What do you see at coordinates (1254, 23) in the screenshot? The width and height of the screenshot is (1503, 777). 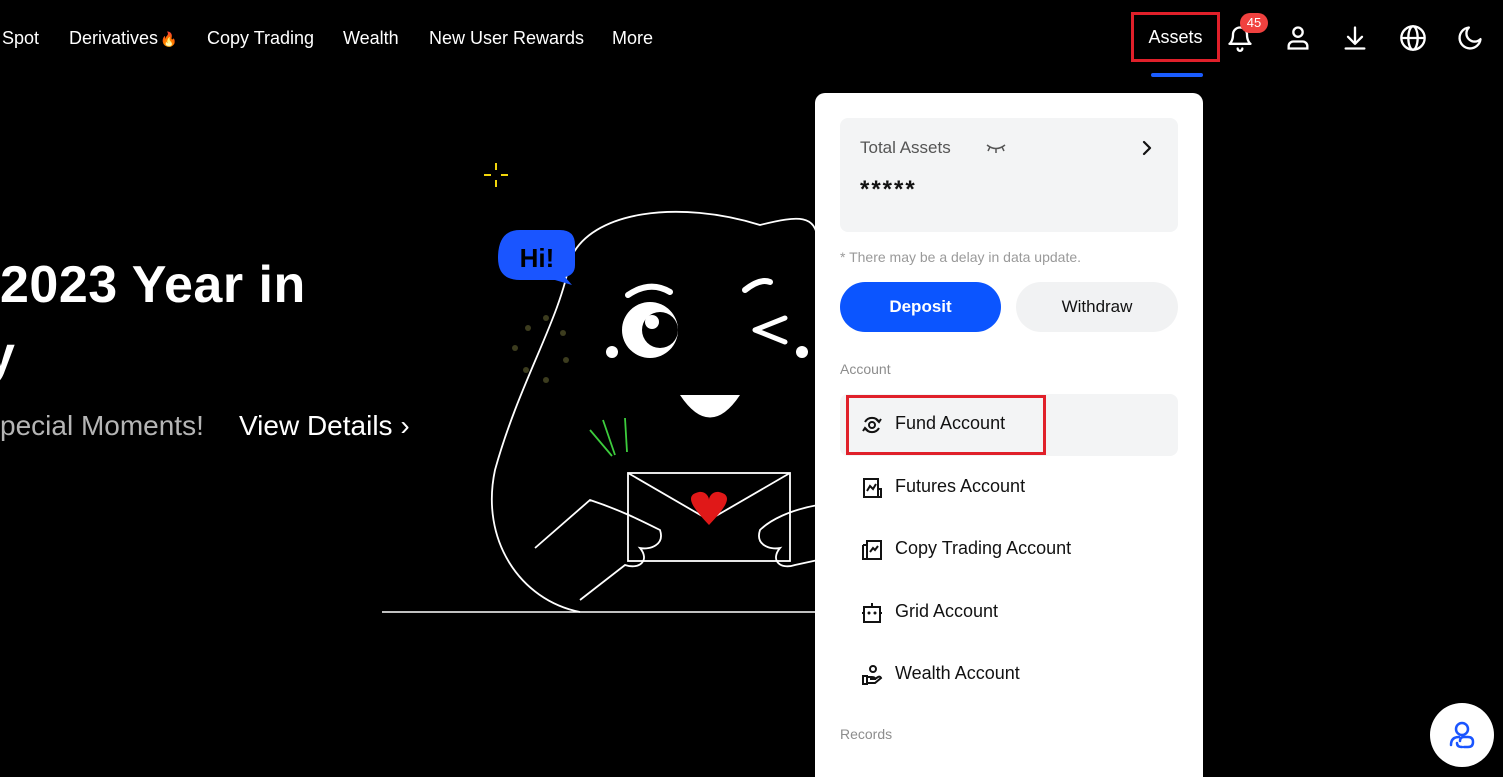 I see `notification-badge: 45` at bounding box center [1254, 23].